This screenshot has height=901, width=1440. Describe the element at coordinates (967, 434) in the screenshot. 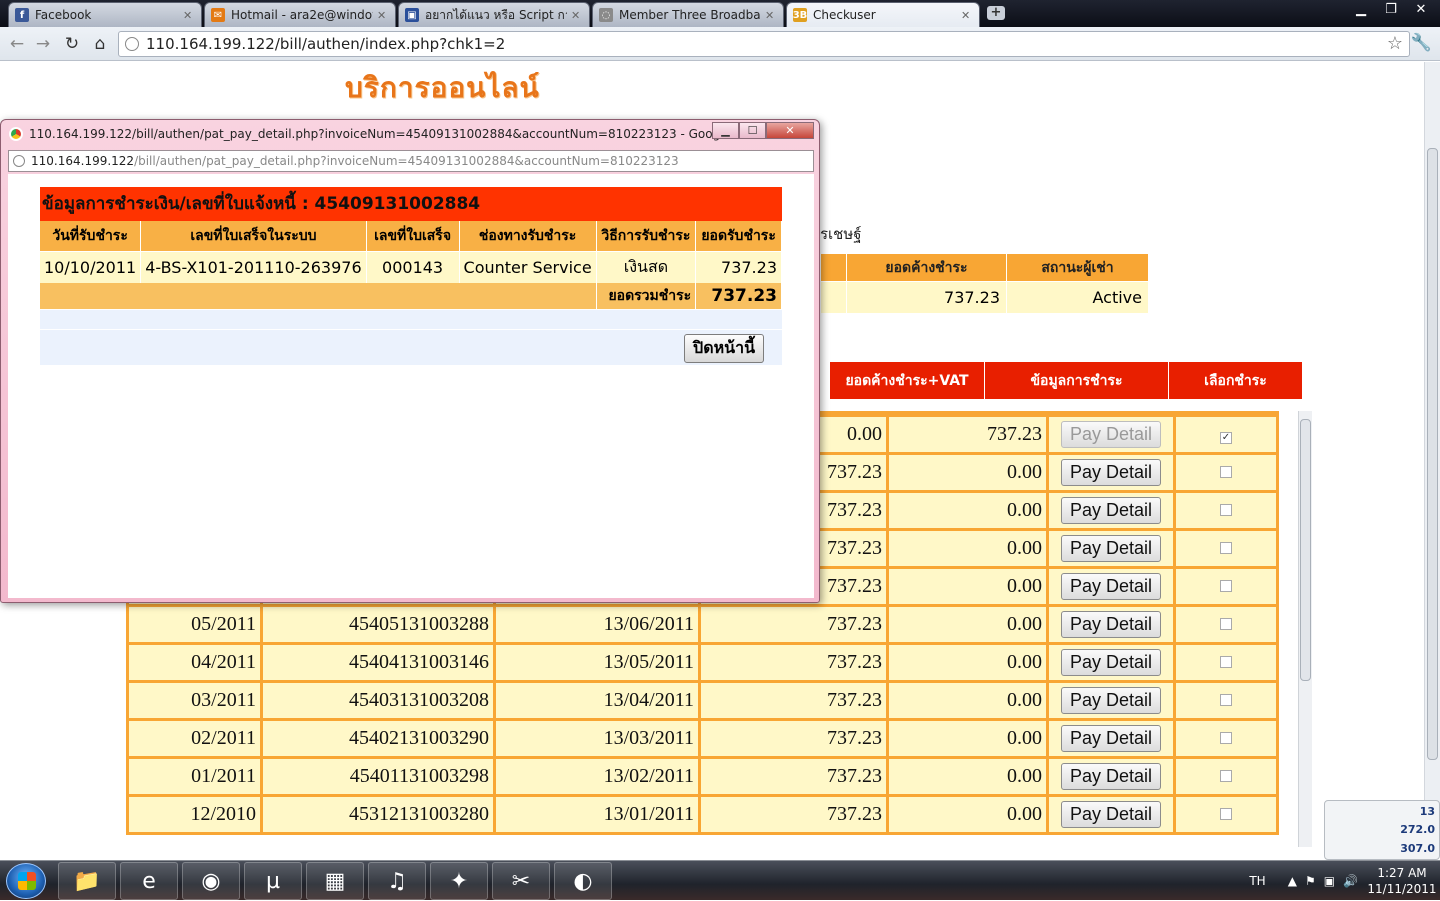

I see `outstanding-with-vat: 737.23` at that location.